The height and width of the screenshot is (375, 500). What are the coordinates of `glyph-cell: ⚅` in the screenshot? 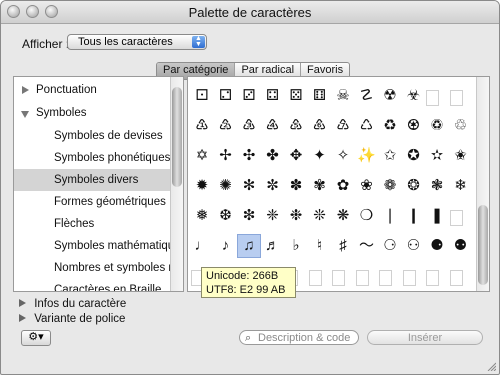 It's located at (320, 96).